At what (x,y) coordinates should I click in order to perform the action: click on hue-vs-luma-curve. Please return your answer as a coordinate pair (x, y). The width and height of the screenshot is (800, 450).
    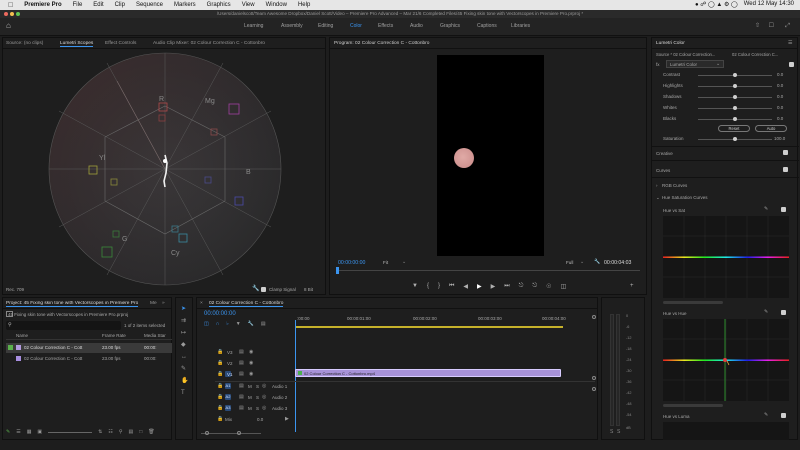
    Looking at the image, I should click on (726, 431).